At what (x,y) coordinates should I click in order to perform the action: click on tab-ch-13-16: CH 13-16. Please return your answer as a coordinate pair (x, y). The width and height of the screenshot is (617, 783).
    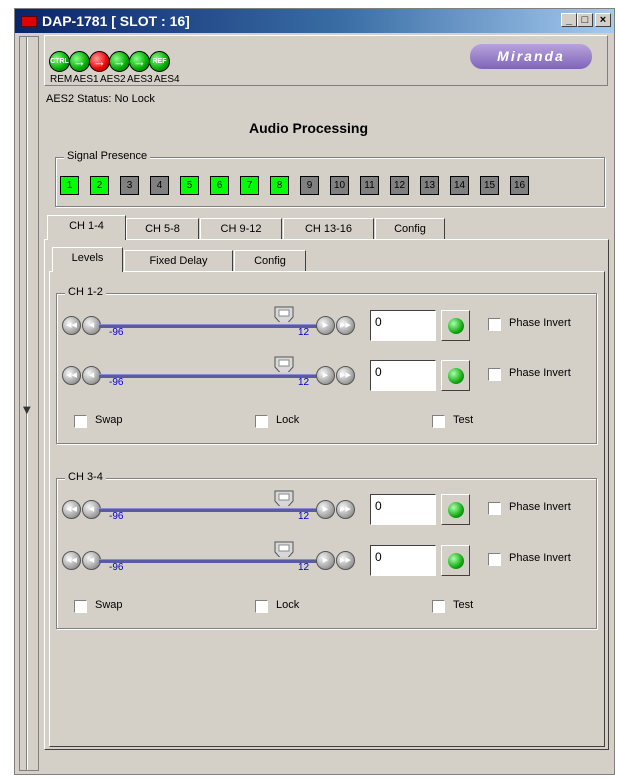
    Looking at the image, I should click on (328, 229).